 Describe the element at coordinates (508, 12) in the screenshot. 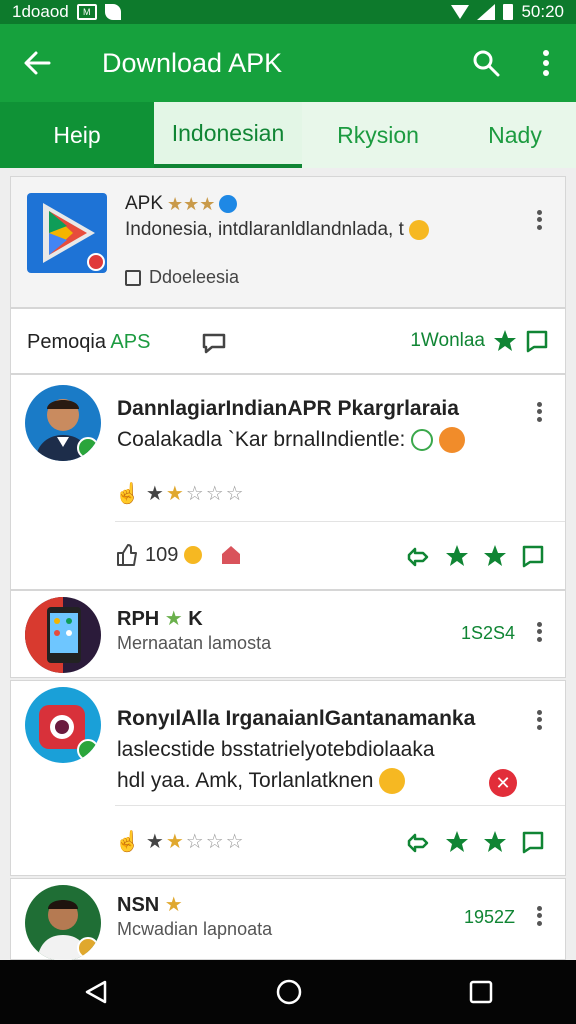

I see `battery-icon` at that location.